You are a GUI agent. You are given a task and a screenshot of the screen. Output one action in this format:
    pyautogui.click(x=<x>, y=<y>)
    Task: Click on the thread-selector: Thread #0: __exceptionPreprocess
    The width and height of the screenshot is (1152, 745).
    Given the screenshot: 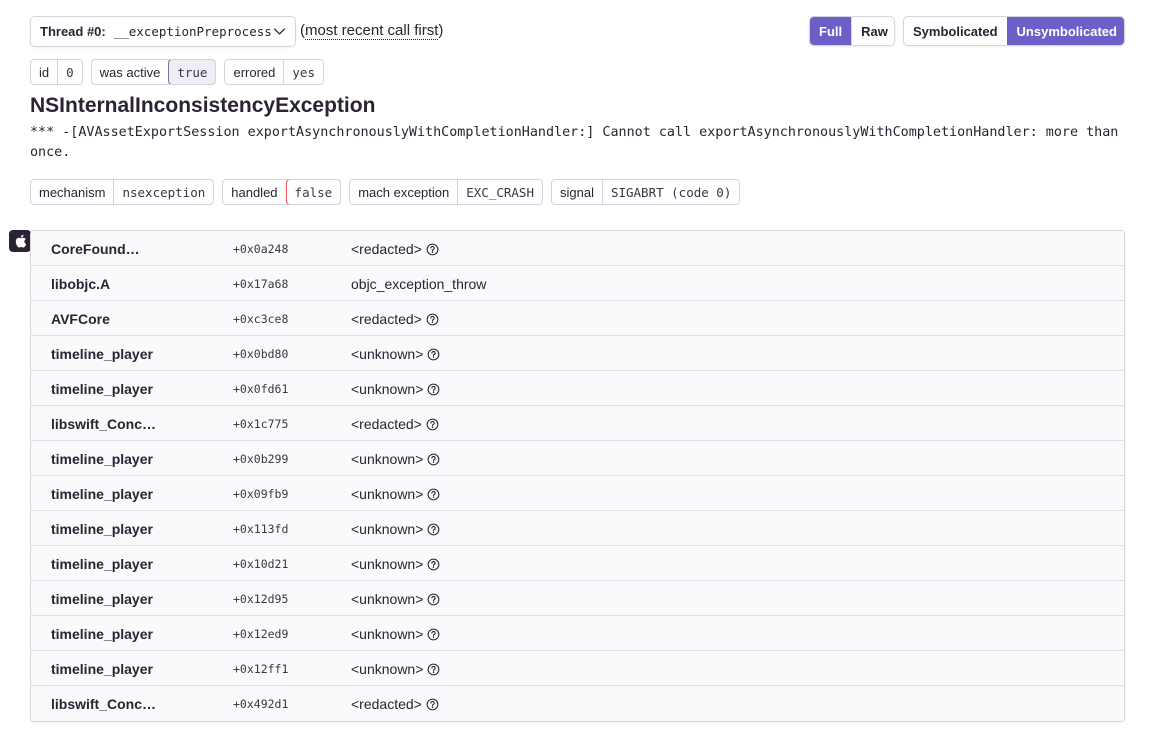 What is the action you would take?
    pyautogui.click(x=163, y=31)
    